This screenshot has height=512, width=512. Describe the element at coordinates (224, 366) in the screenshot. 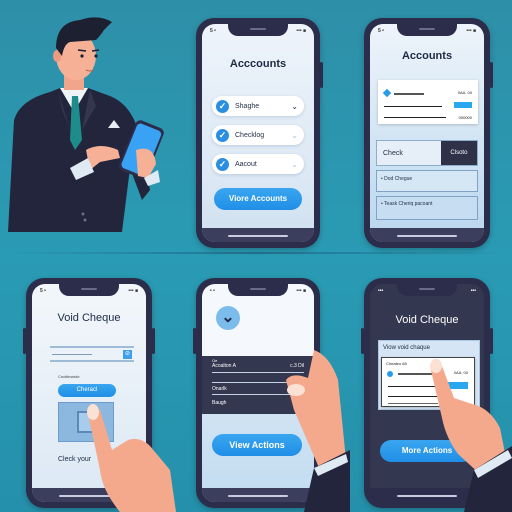

I see `account-name: Acoalton A` at that location.